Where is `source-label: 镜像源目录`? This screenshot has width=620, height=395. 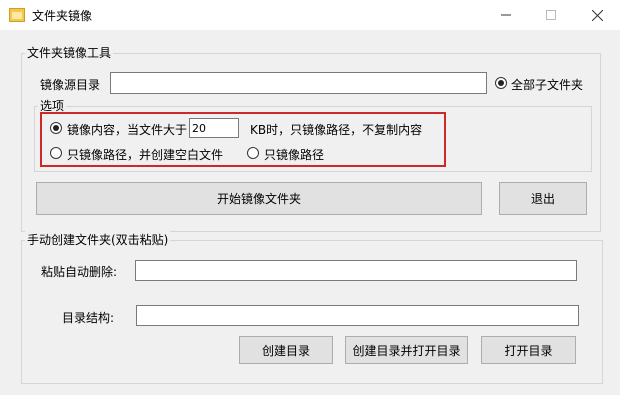
source-label: 镜像源目录 is located at coordinates (70, 85).